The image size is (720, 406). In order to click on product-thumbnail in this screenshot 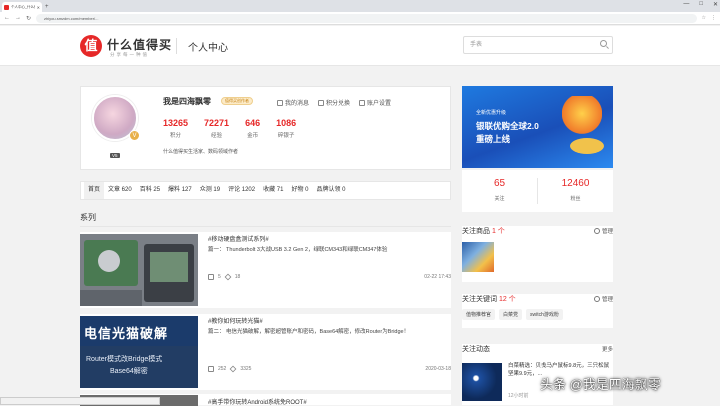, I will do `click(478, 257)`.